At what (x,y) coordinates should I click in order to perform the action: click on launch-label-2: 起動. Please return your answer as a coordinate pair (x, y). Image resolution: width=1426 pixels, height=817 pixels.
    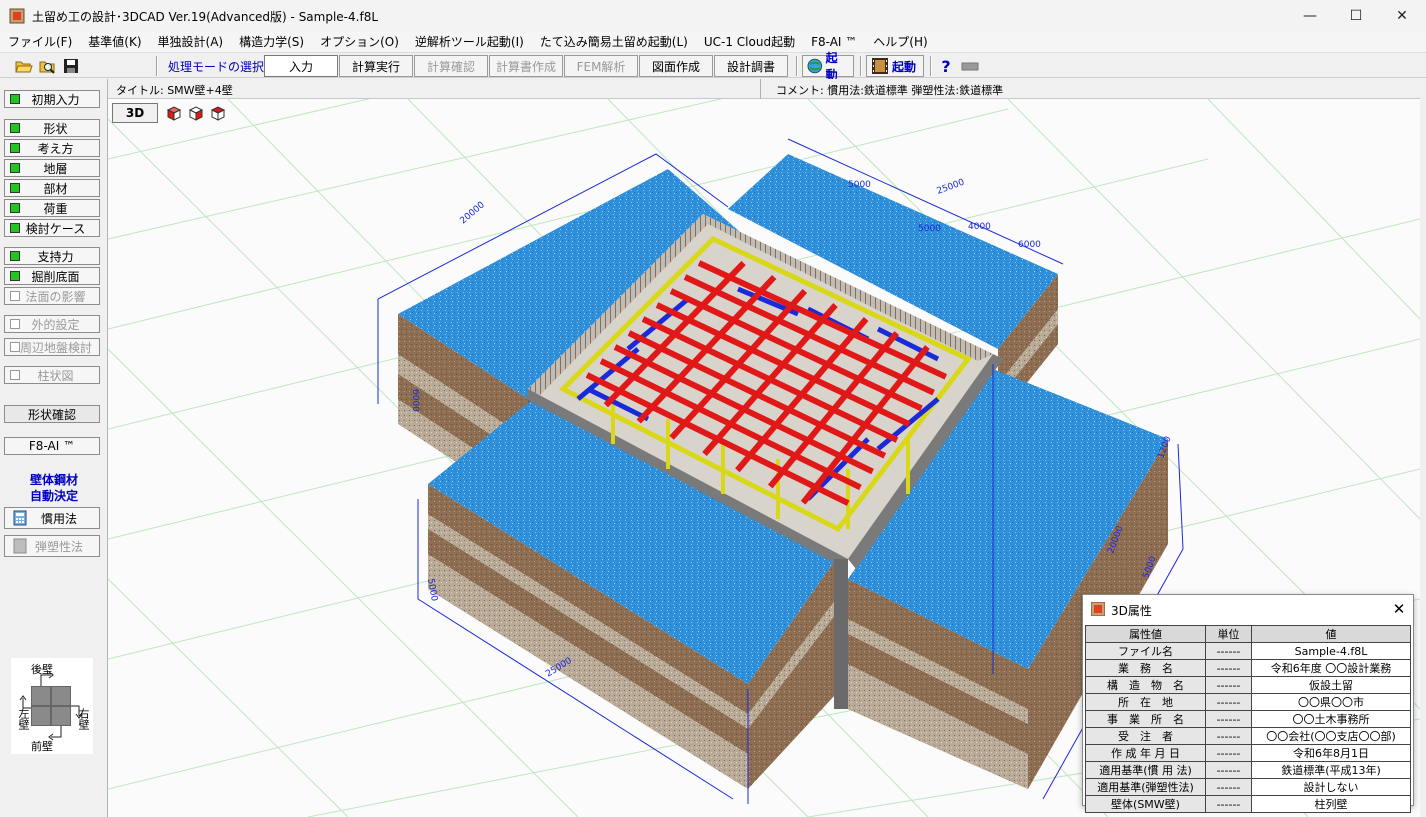
    Looking at the image, I should click on (904, 66).